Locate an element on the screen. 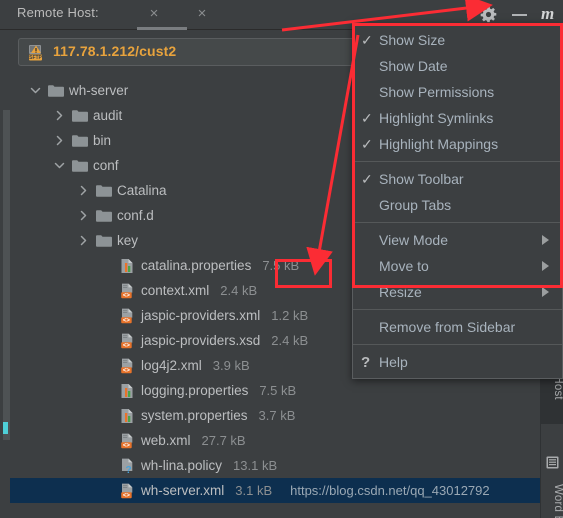 Image resolution: width=563 pixels, height=518 pixels. gear-icon is located at coordinates (488, 14).